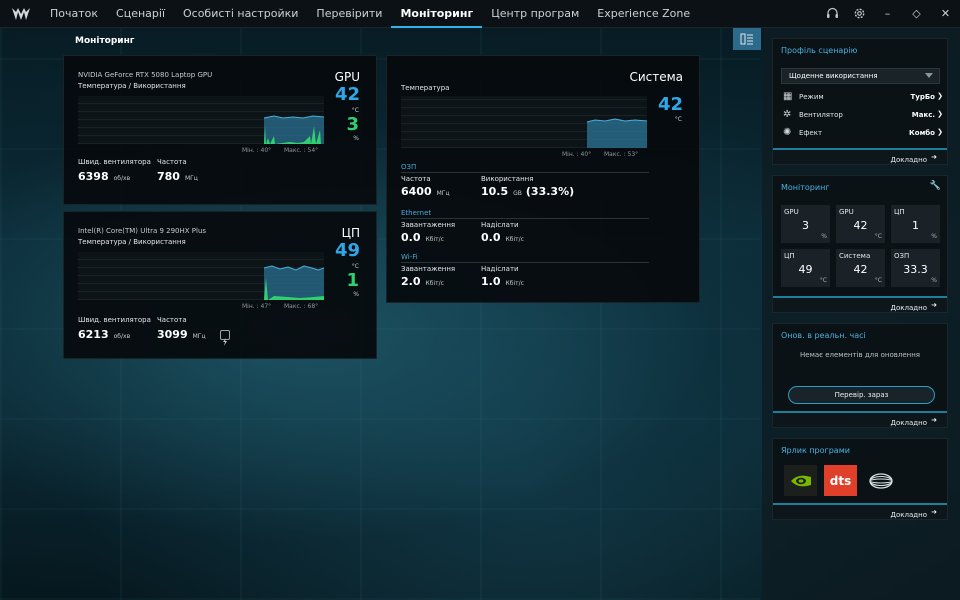 Image resolution: width=960 pixels, height=600 pixels. What do you see at coordinates (428, 225) in the screenshot?
I see `ethernet-down-label: Завантаження` at bounding box center [428, 225].